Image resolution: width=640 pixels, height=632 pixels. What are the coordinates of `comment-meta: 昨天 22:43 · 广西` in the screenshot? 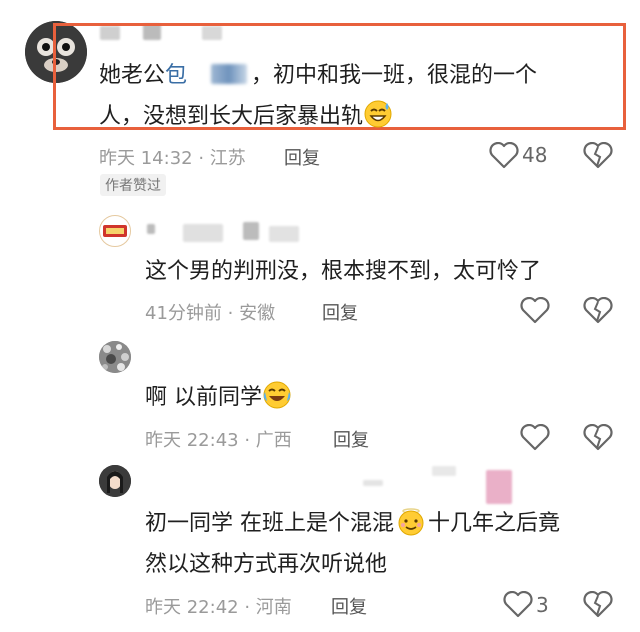 It's located at (218, 440).